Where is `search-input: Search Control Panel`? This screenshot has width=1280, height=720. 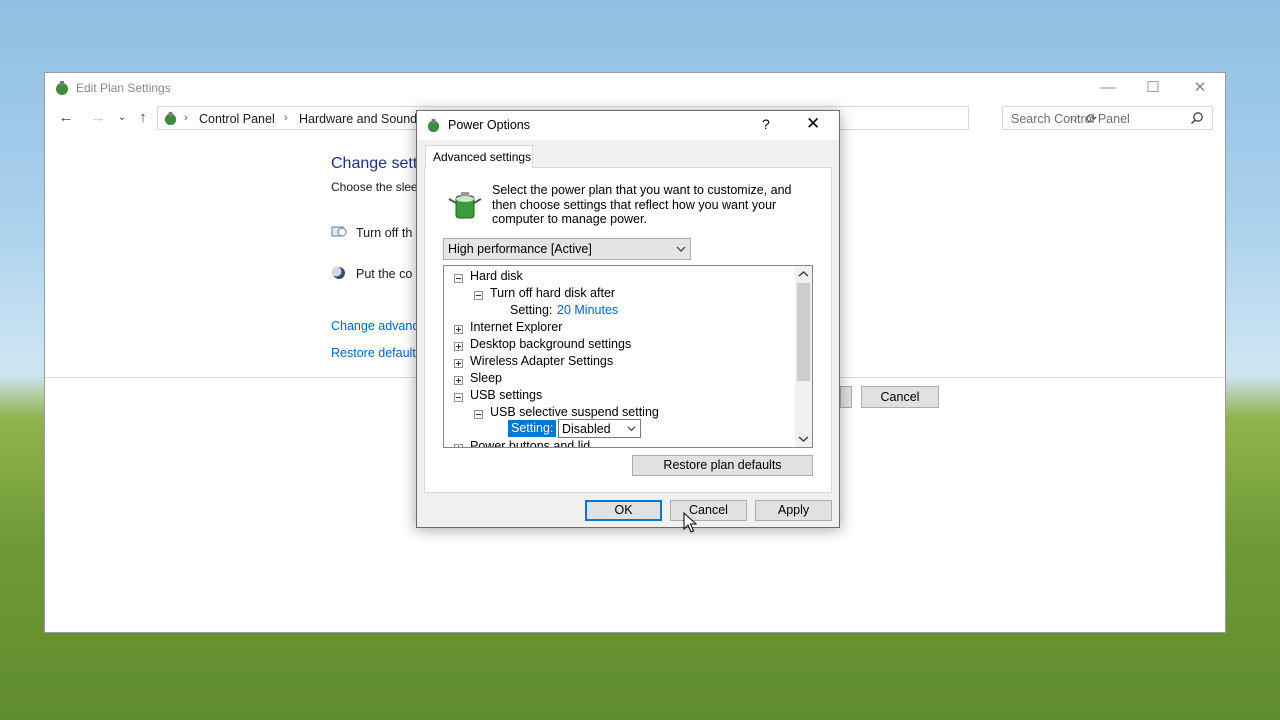 search-input: Search Control Panel is located at coordinates (1107, 118).